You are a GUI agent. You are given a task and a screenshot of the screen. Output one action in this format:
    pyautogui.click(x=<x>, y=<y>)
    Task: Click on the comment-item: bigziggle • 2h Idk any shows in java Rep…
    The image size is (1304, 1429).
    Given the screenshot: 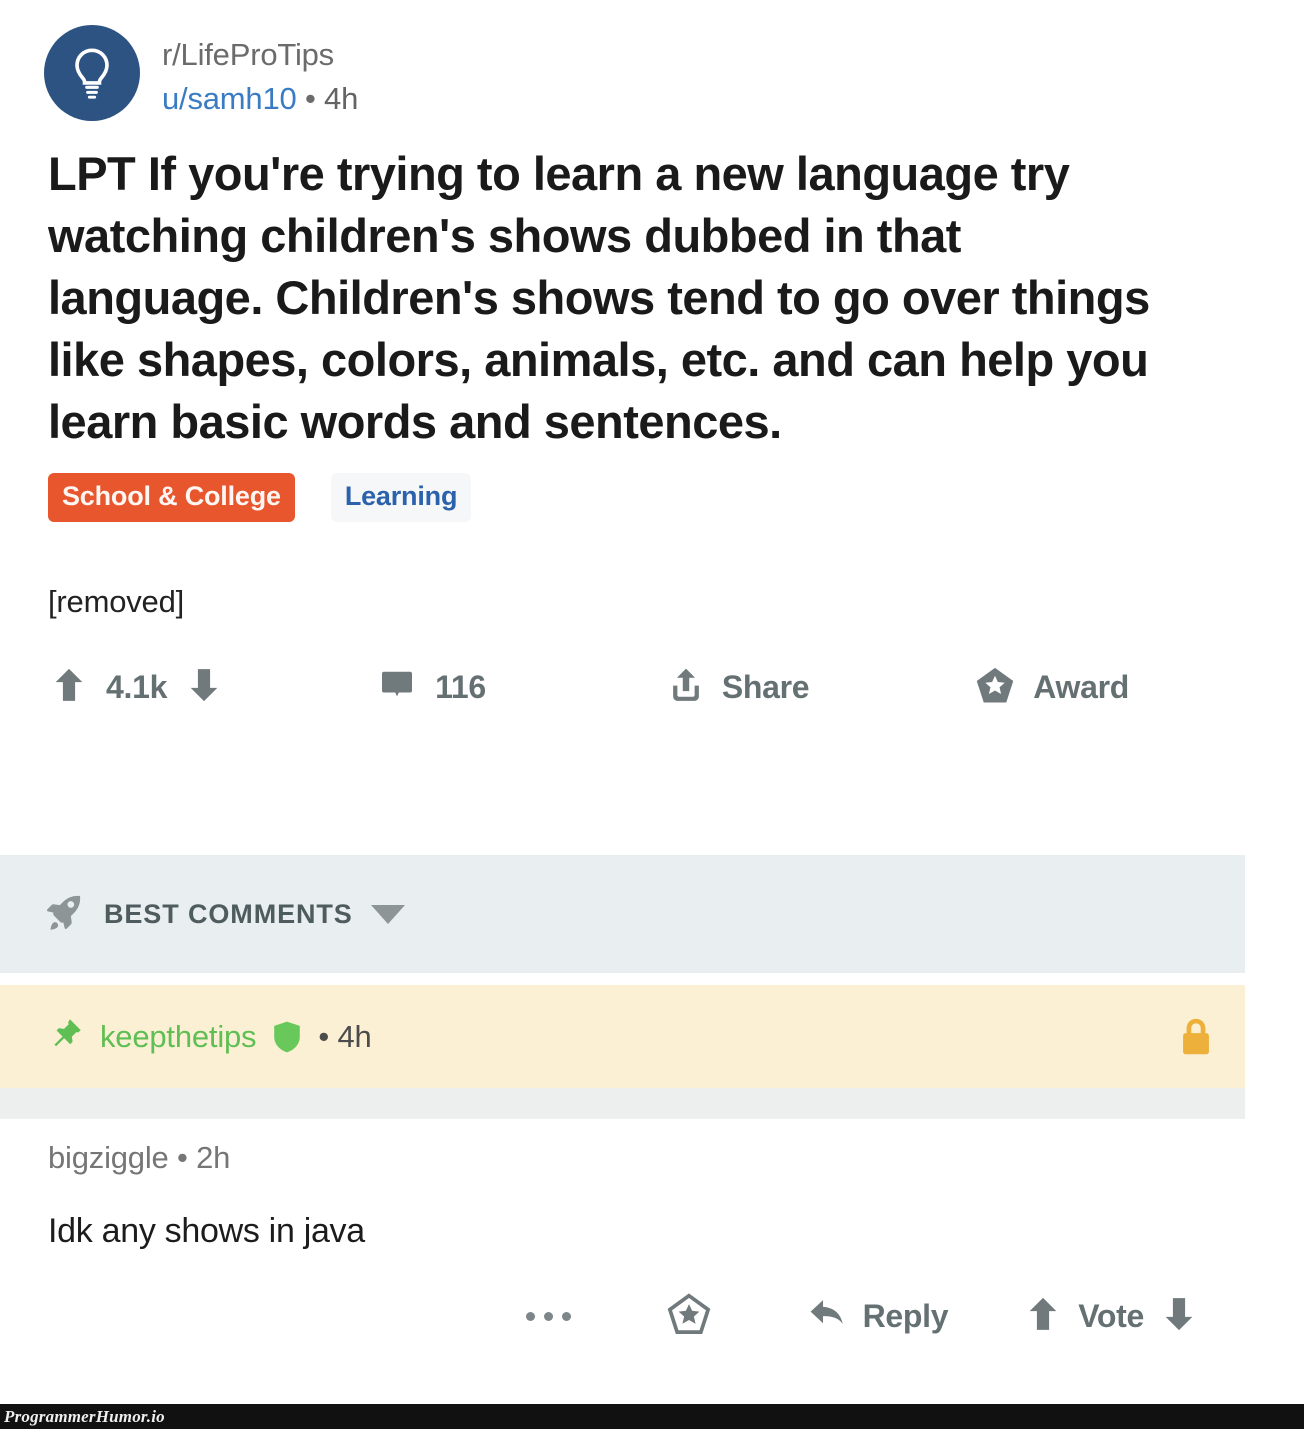 What is the action you would take?
    pyautogui.click(x=652, y=1240)
    